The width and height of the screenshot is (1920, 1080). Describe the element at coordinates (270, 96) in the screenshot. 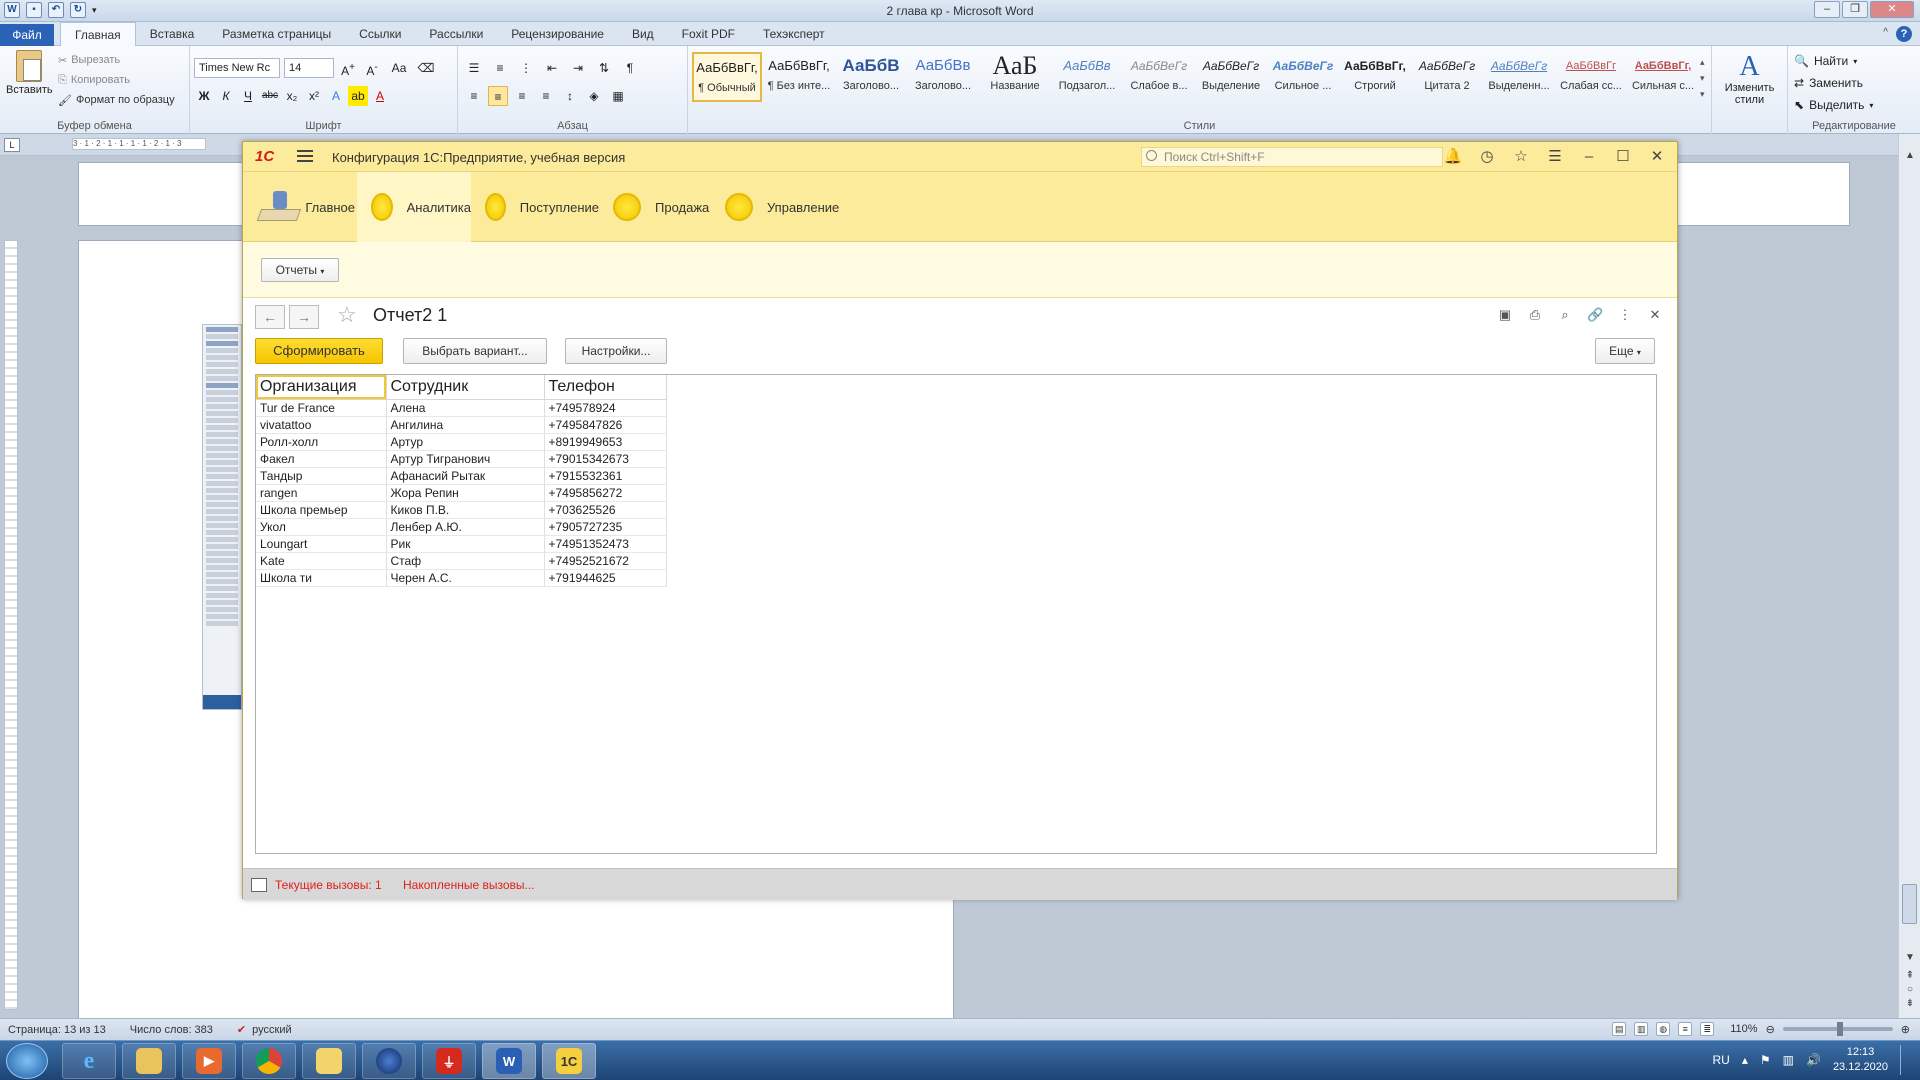

I see `strikethrough-button: abc` at that location.